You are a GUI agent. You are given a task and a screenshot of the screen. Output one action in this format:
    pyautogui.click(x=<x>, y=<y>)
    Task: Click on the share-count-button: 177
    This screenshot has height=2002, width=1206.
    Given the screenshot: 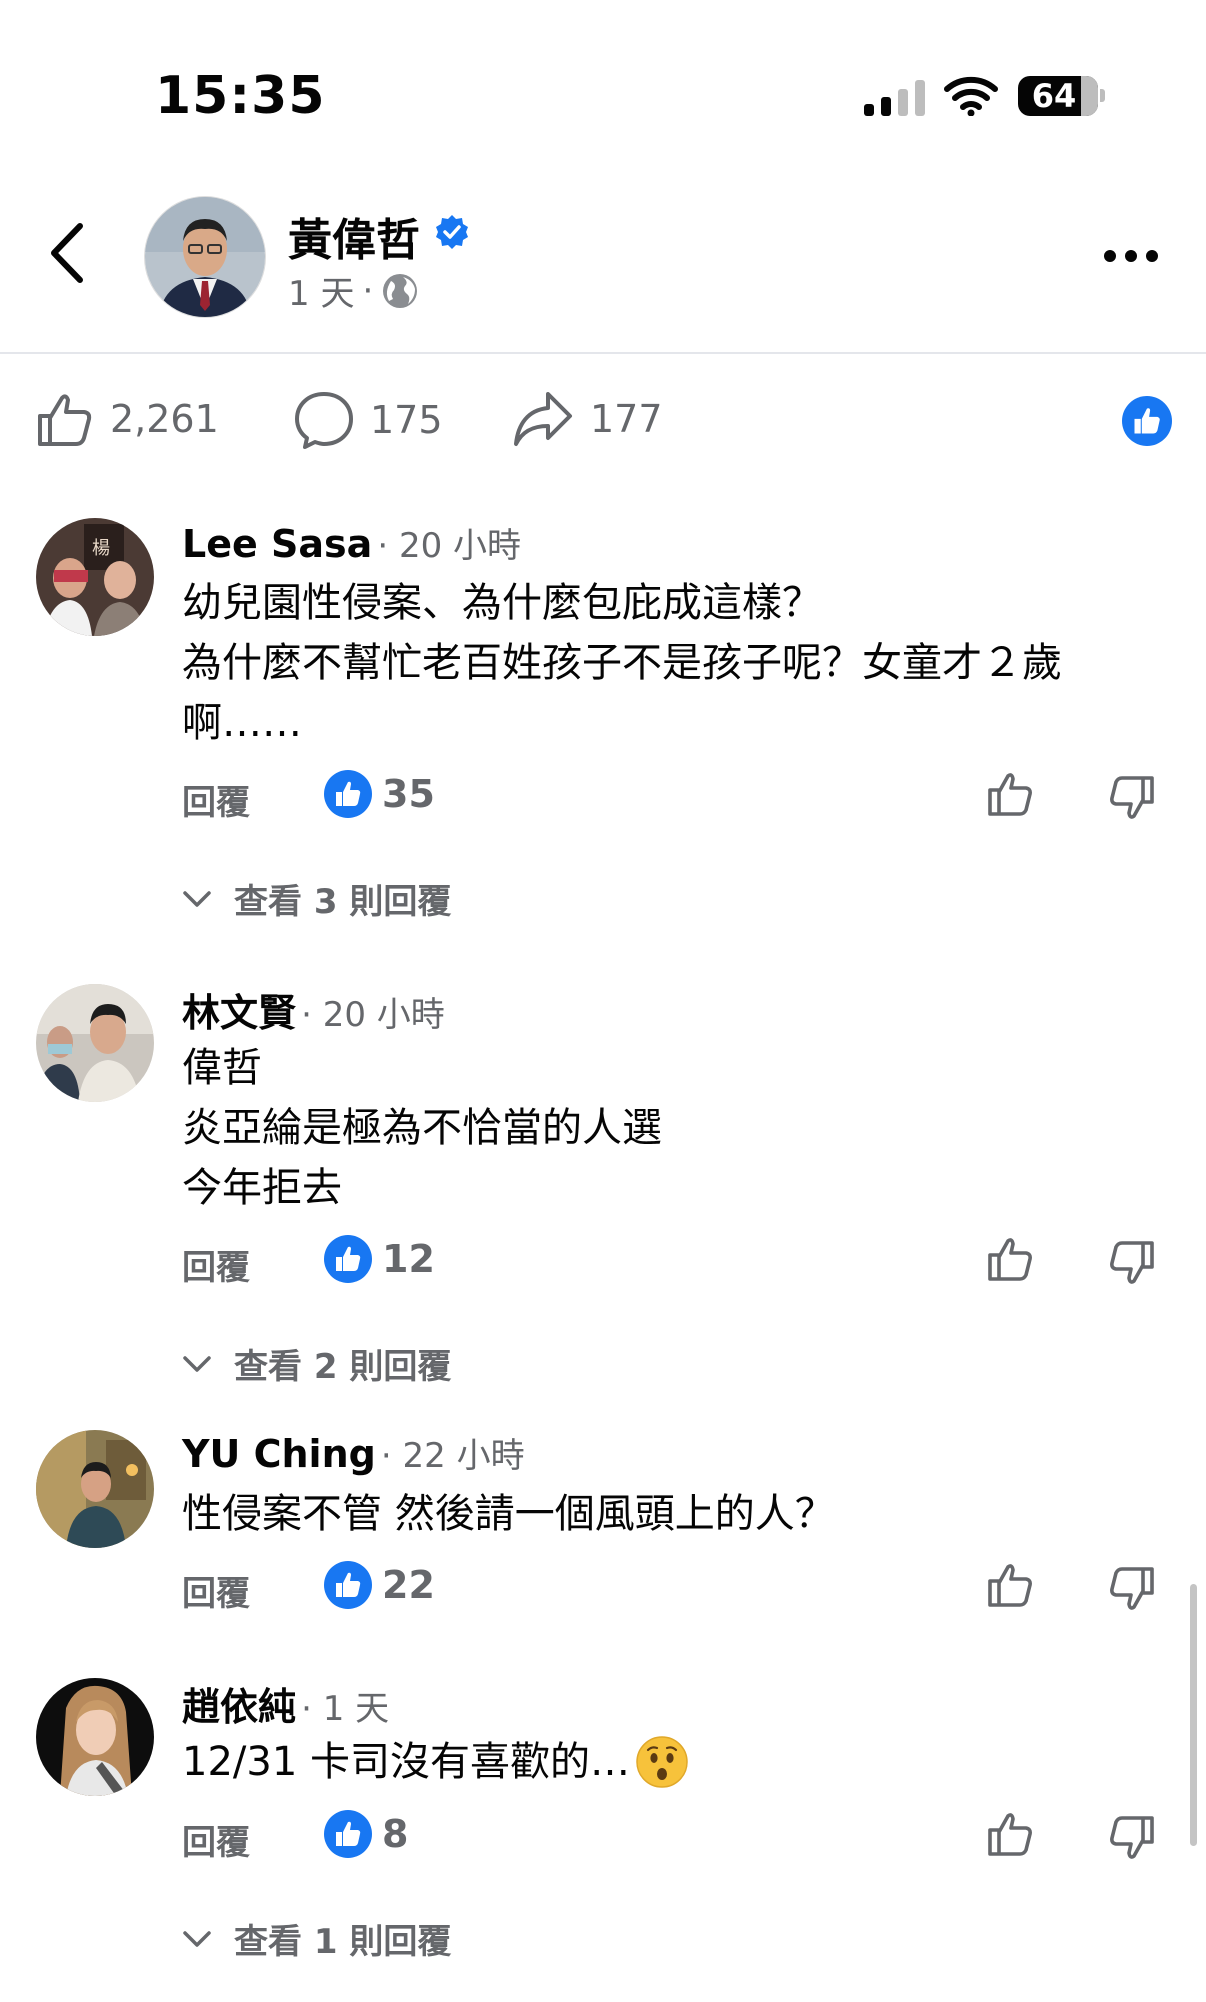 What is the action you would take?
    pyautogui.click(x=587, y=419)
    